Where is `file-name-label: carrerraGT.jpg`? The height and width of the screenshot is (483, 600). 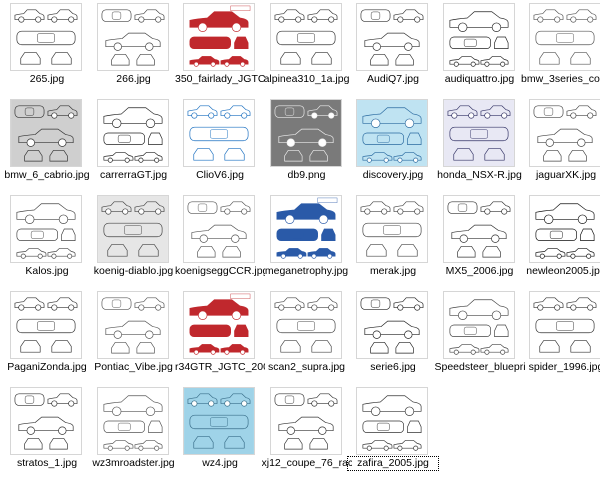
file-name-label: carrerraGT.jpg is located at coordinates (134, 175).